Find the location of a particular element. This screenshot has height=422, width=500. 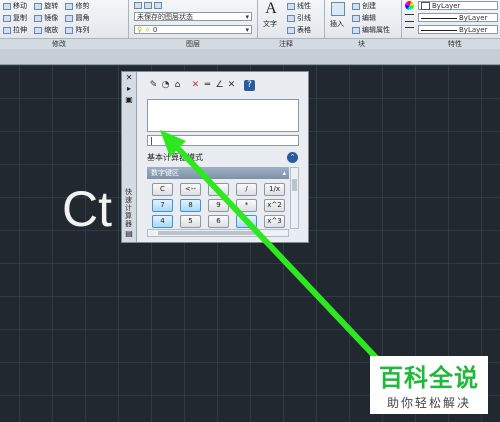

watermark-badge: 百科全说 助你轻松解决 is located at coordinates (429, 385).